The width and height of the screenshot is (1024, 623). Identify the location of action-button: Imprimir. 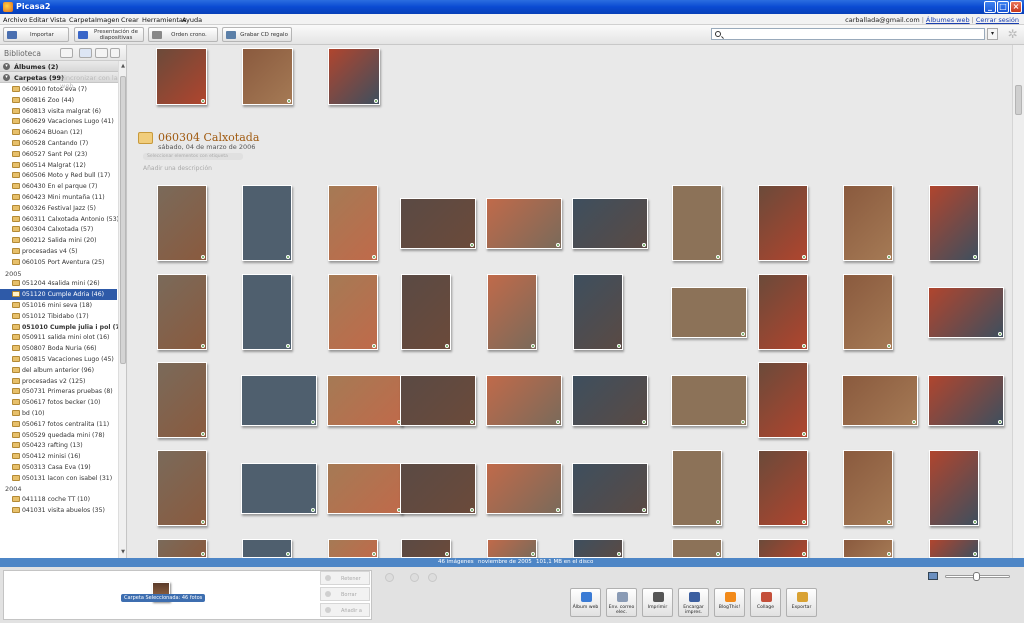
(657, 602).